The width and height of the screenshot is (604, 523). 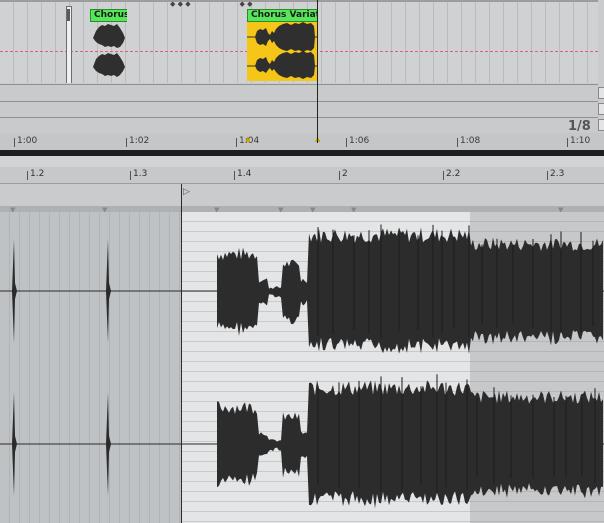 I want to click on clip-chorus-variation: Chorus Variation, so click(x=282, y=45).